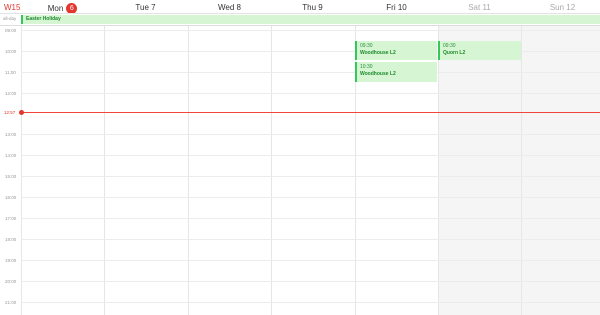 This screenshot has width=600, height=315. What do you see at coordinates (12, 7) in the screenshot?
I see `week-number-label: W15` at bounding box center [12, 7].